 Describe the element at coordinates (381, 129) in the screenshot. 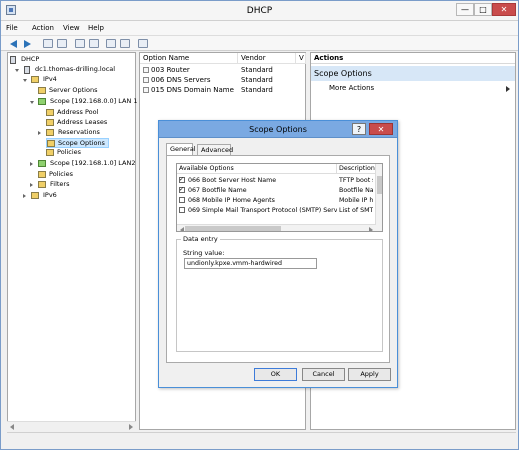

I see `dialog-close-button: ✕` at that location.